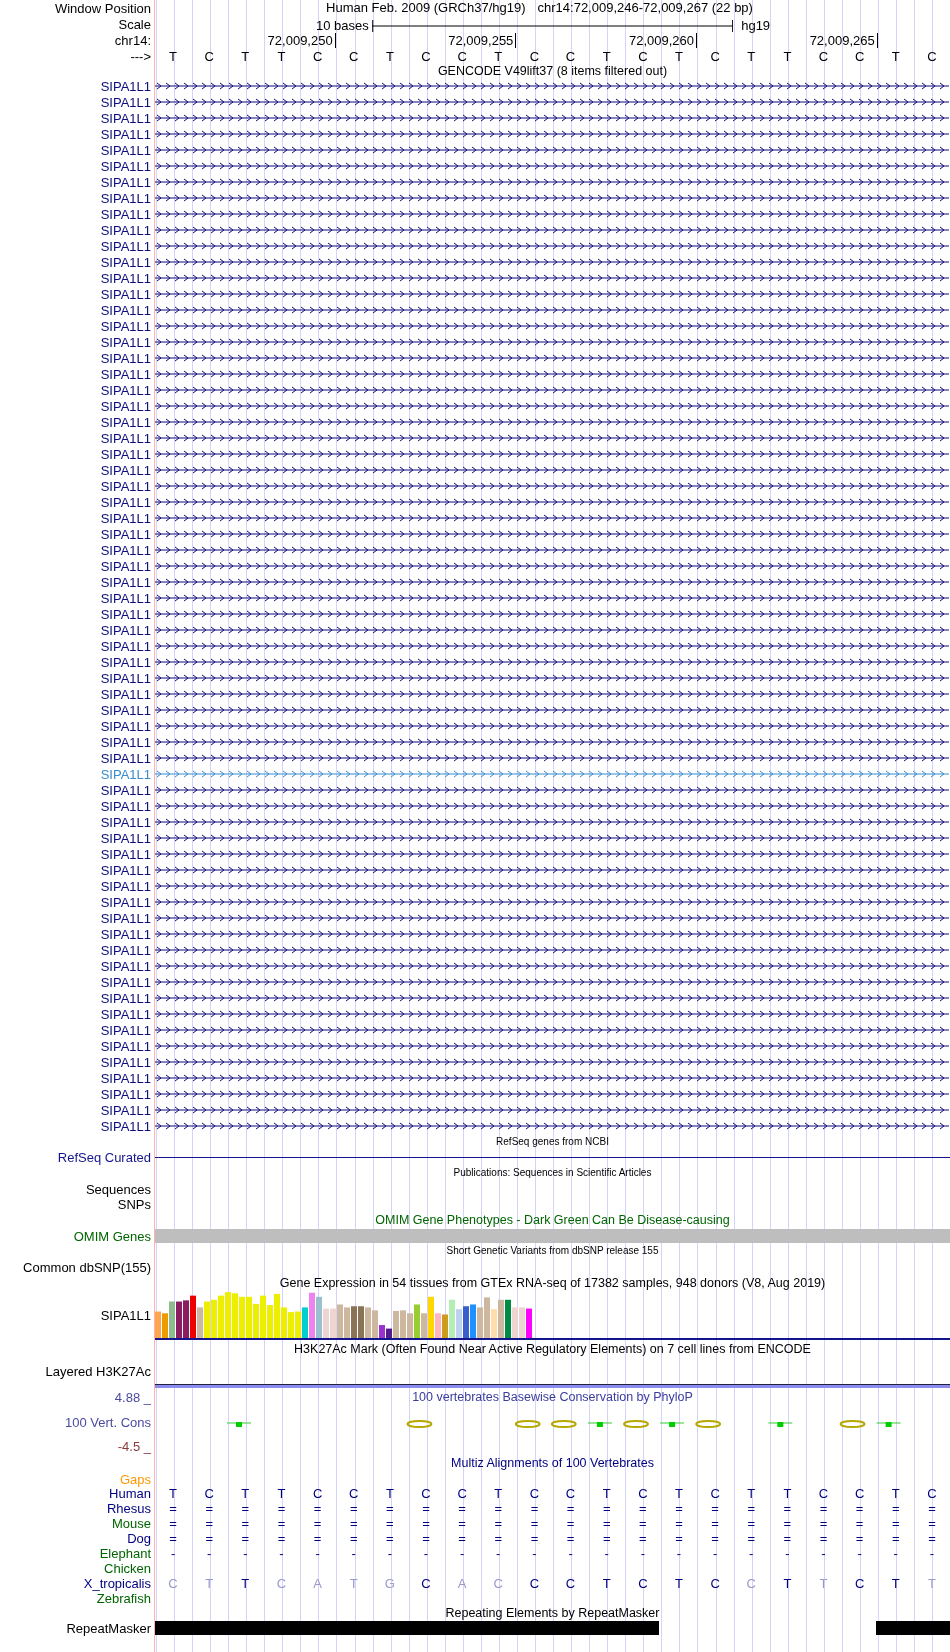 Image resolution: width=950 pixels, height=1652 pixels. Describe the element at coordinates (139, 1538) in the screenshot. I see `species-label: Dog` at that location.